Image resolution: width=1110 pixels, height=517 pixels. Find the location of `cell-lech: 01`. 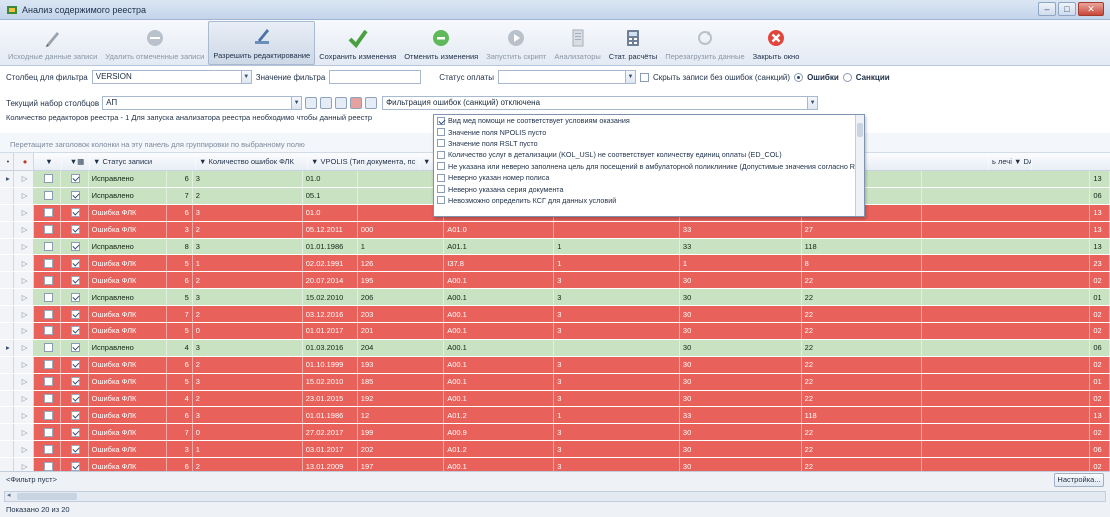

cell-lech: 01 is located at coordinates (1100, 381).